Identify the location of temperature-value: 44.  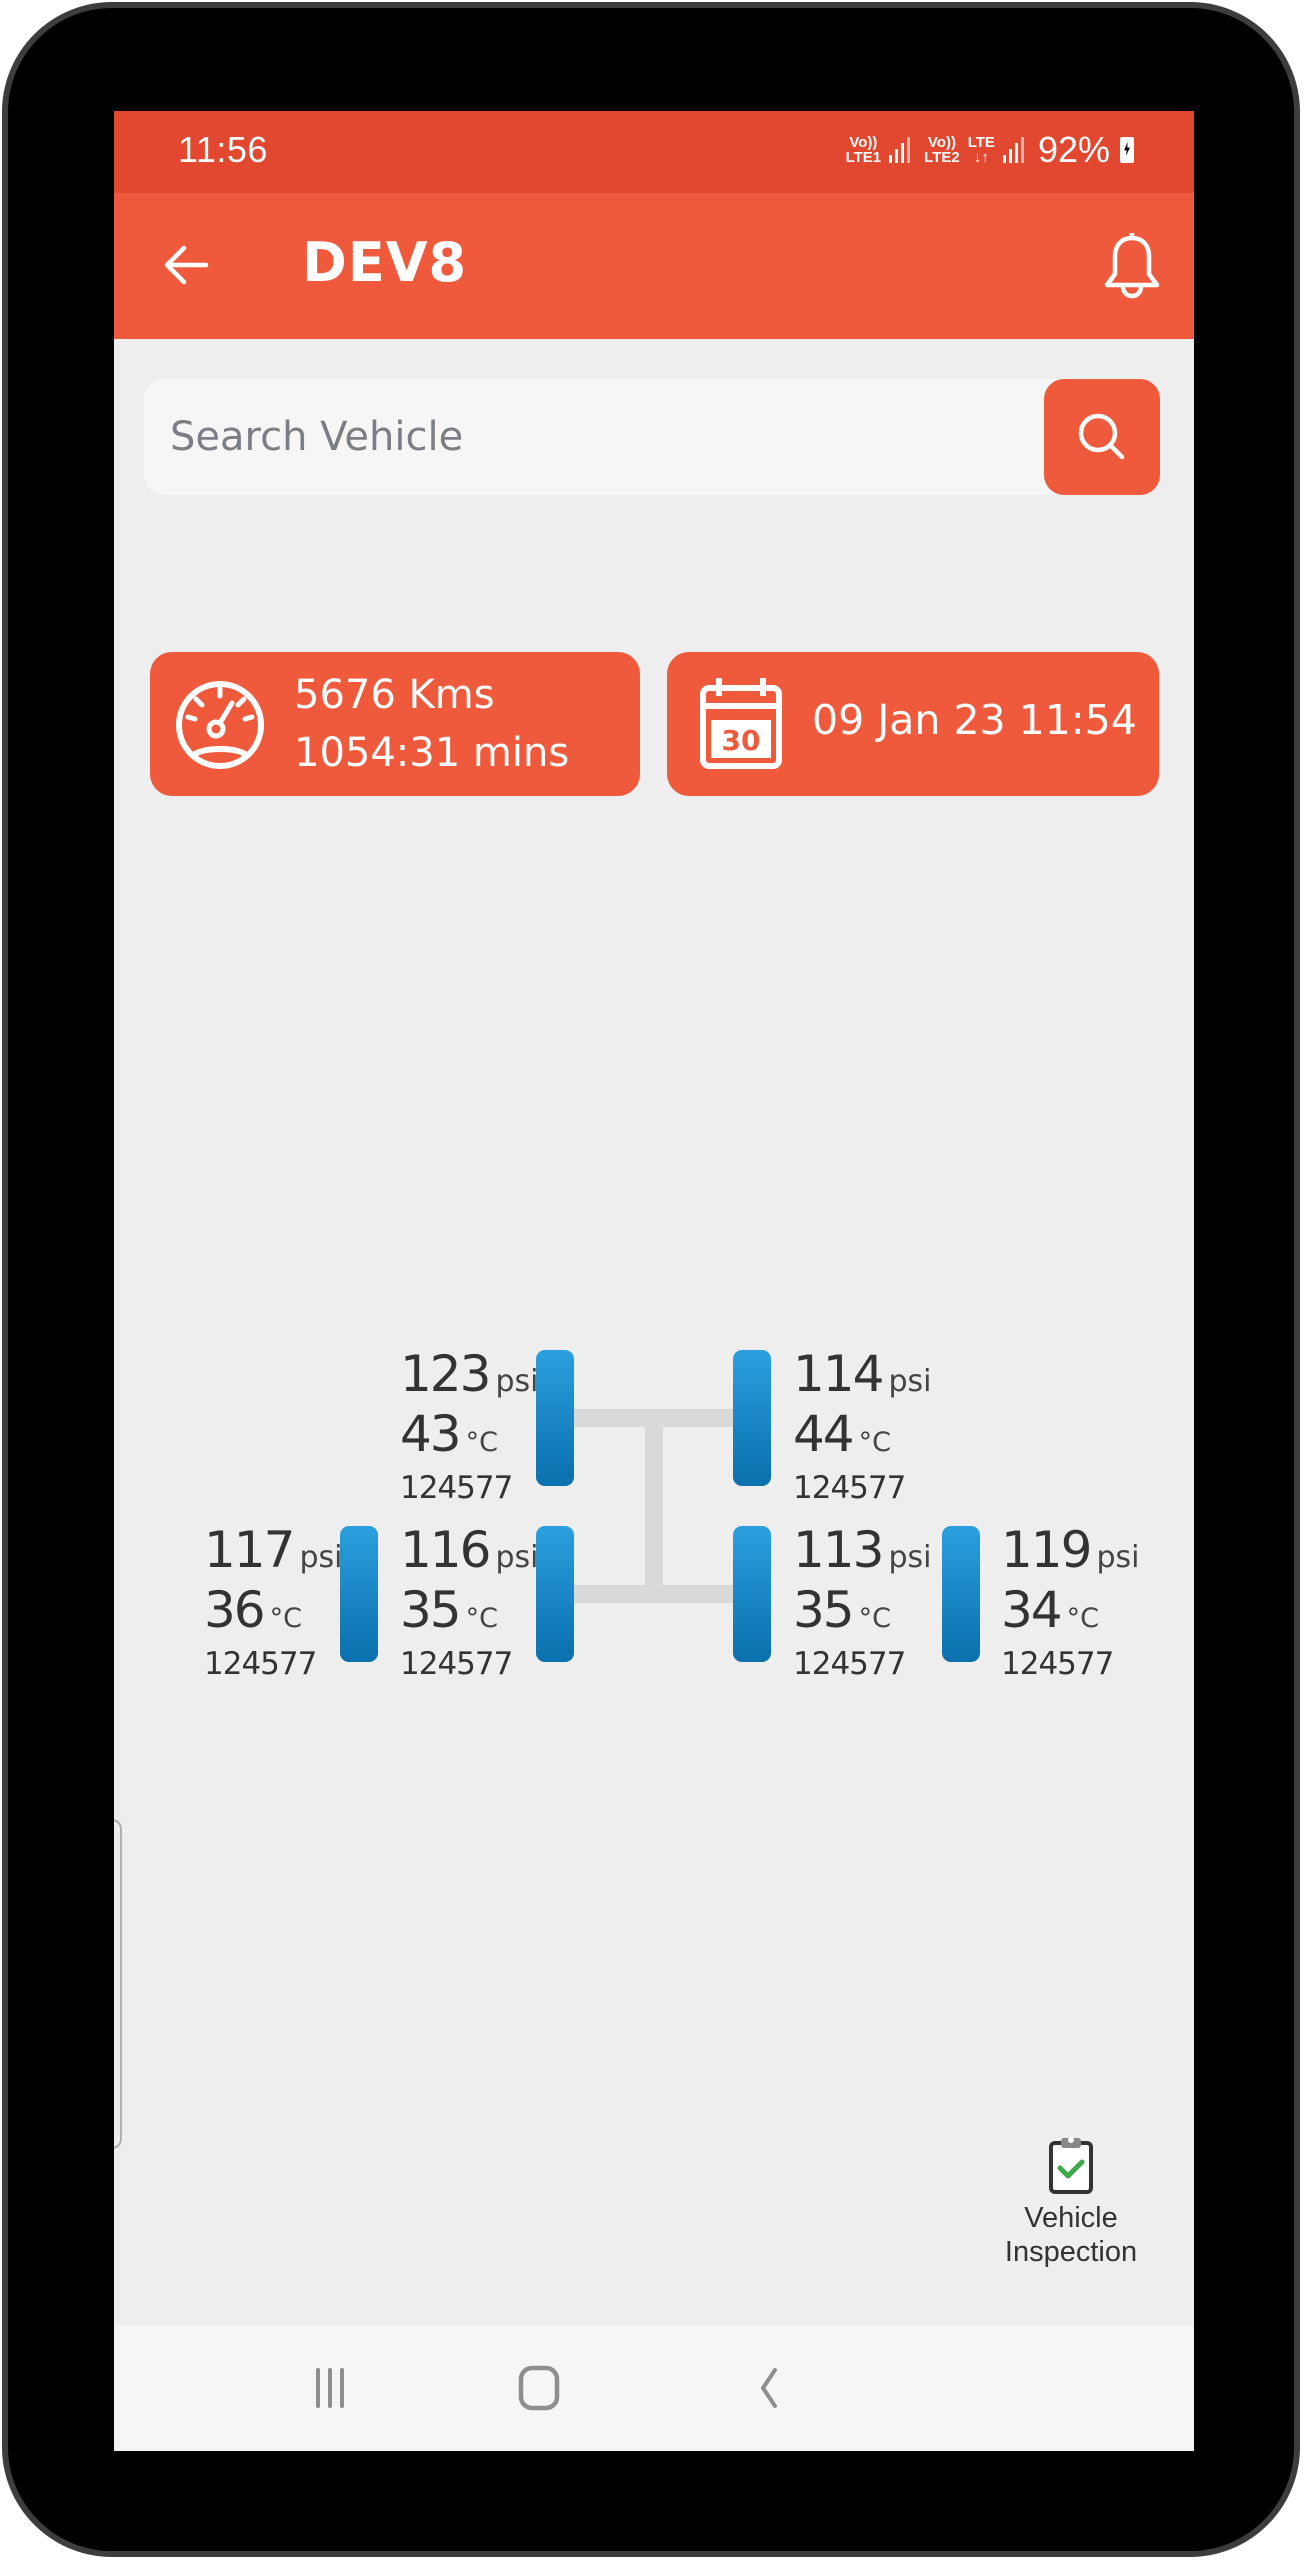
(824, 1434).